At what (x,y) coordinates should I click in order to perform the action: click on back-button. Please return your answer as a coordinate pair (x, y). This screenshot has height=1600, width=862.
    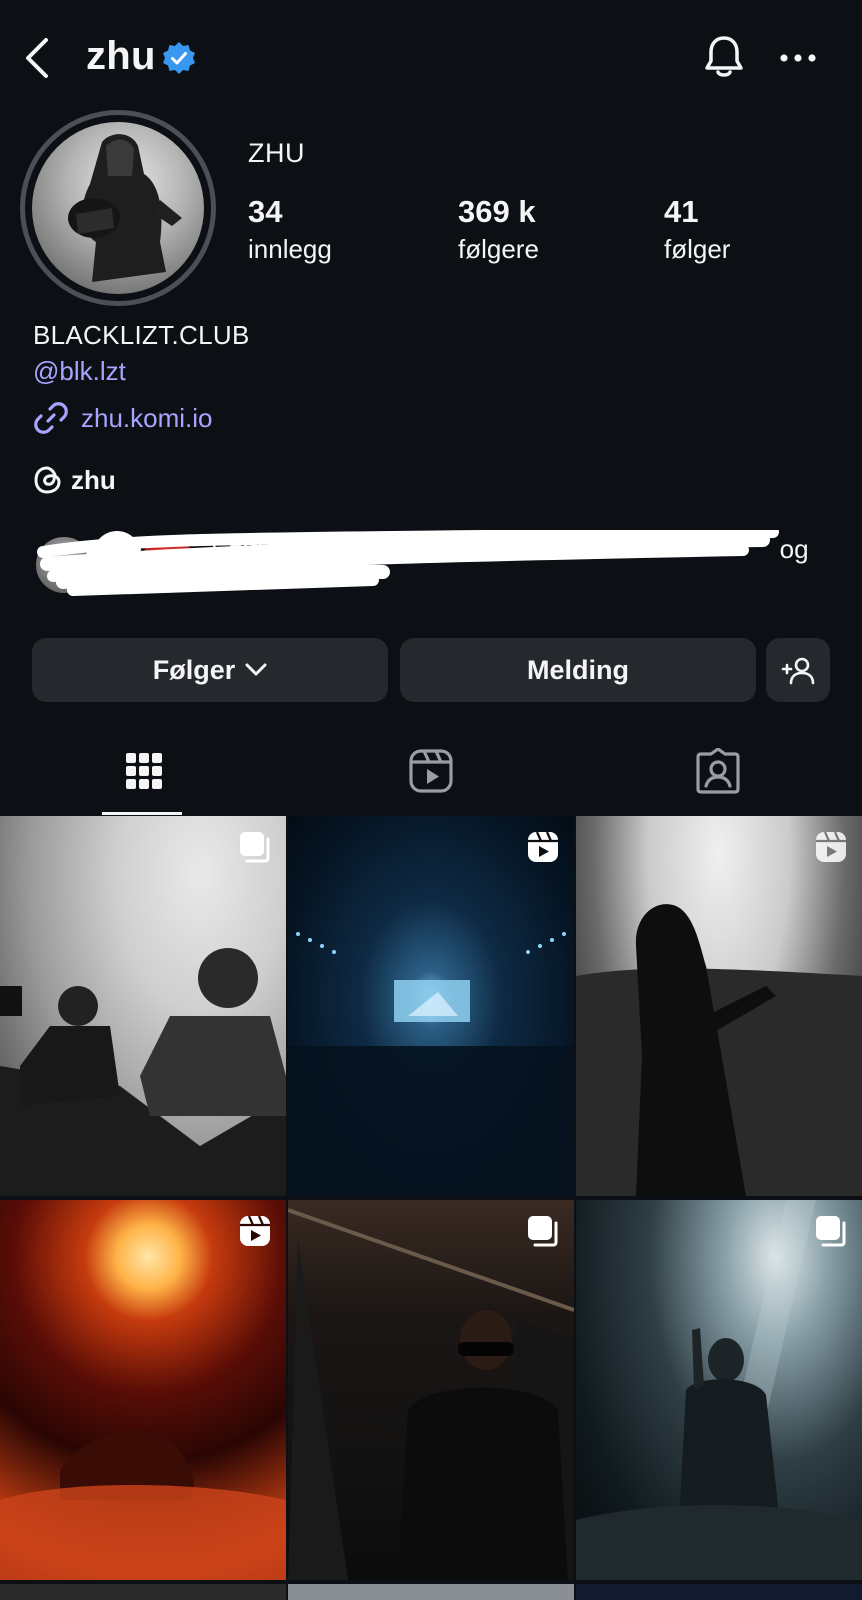
    Looking at the image, I should click on (40, 58).